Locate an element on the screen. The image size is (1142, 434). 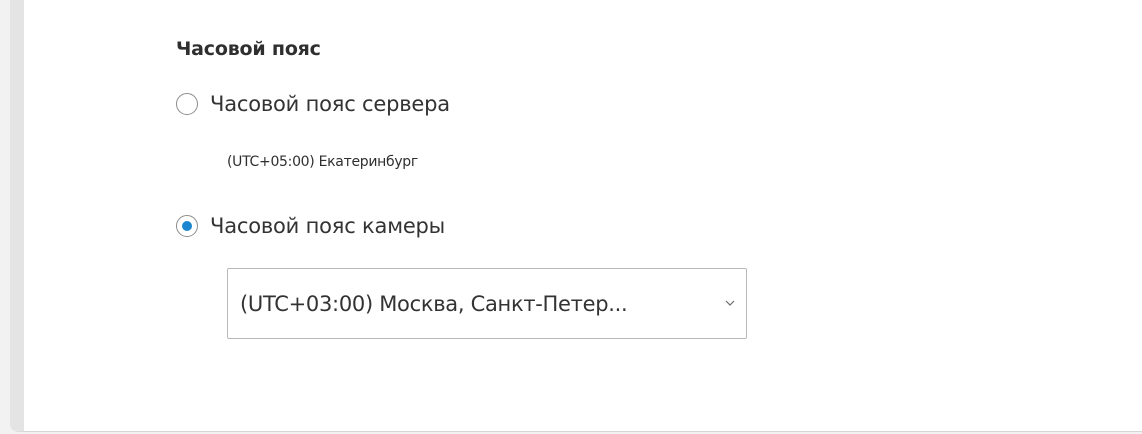
server-timezone-option: Часовой пояс сервера is located at coordinates (313, 104).